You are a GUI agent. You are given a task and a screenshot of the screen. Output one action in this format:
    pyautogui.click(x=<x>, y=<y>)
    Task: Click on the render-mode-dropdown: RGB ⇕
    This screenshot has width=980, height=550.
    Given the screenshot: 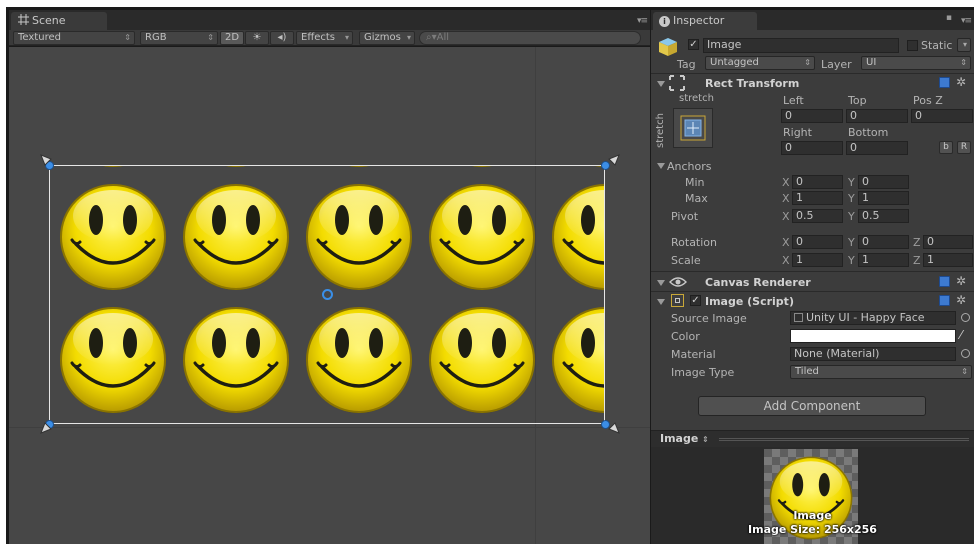 What is the action you would take?
    pyautogui.click(x=179, y=38)
    